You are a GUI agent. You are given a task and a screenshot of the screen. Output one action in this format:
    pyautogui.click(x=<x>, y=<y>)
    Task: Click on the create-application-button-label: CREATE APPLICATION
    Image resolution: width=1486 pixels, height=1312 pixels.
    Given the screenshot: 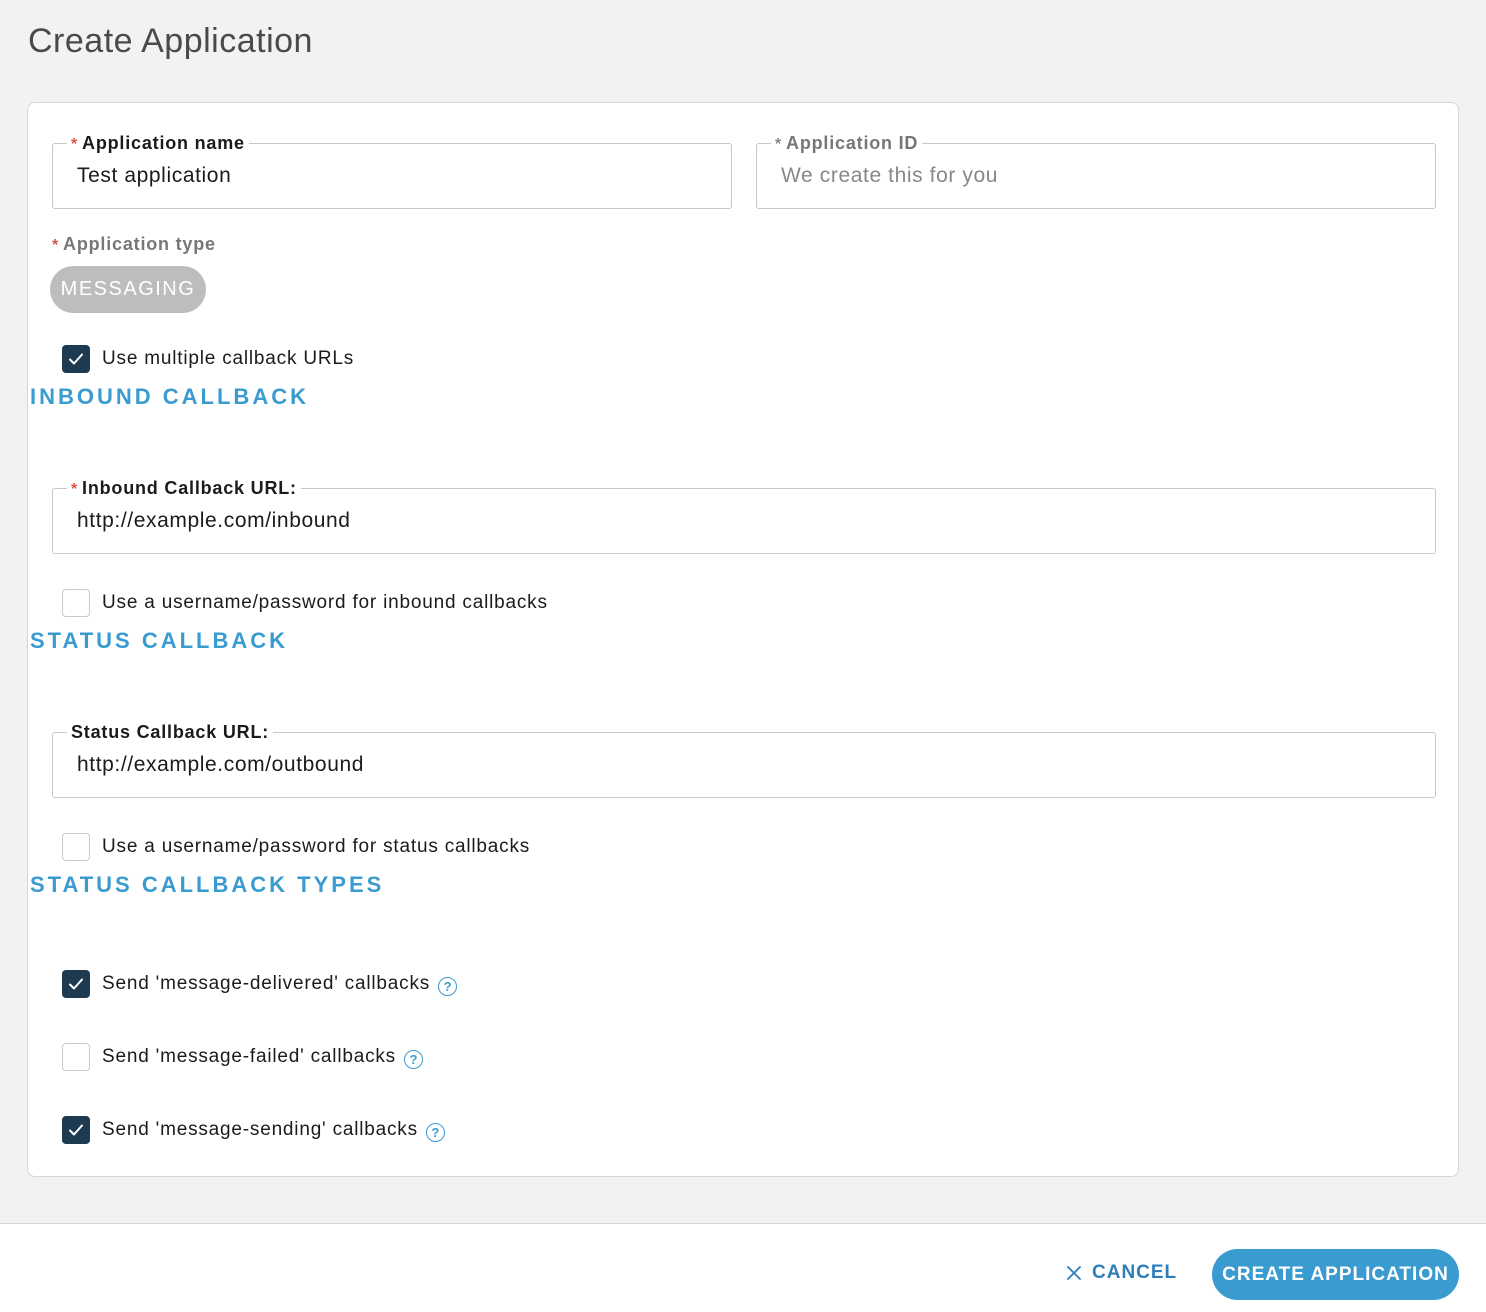 What is the action you would take?
    pyautogui.click(x=1335, y=1274)
    